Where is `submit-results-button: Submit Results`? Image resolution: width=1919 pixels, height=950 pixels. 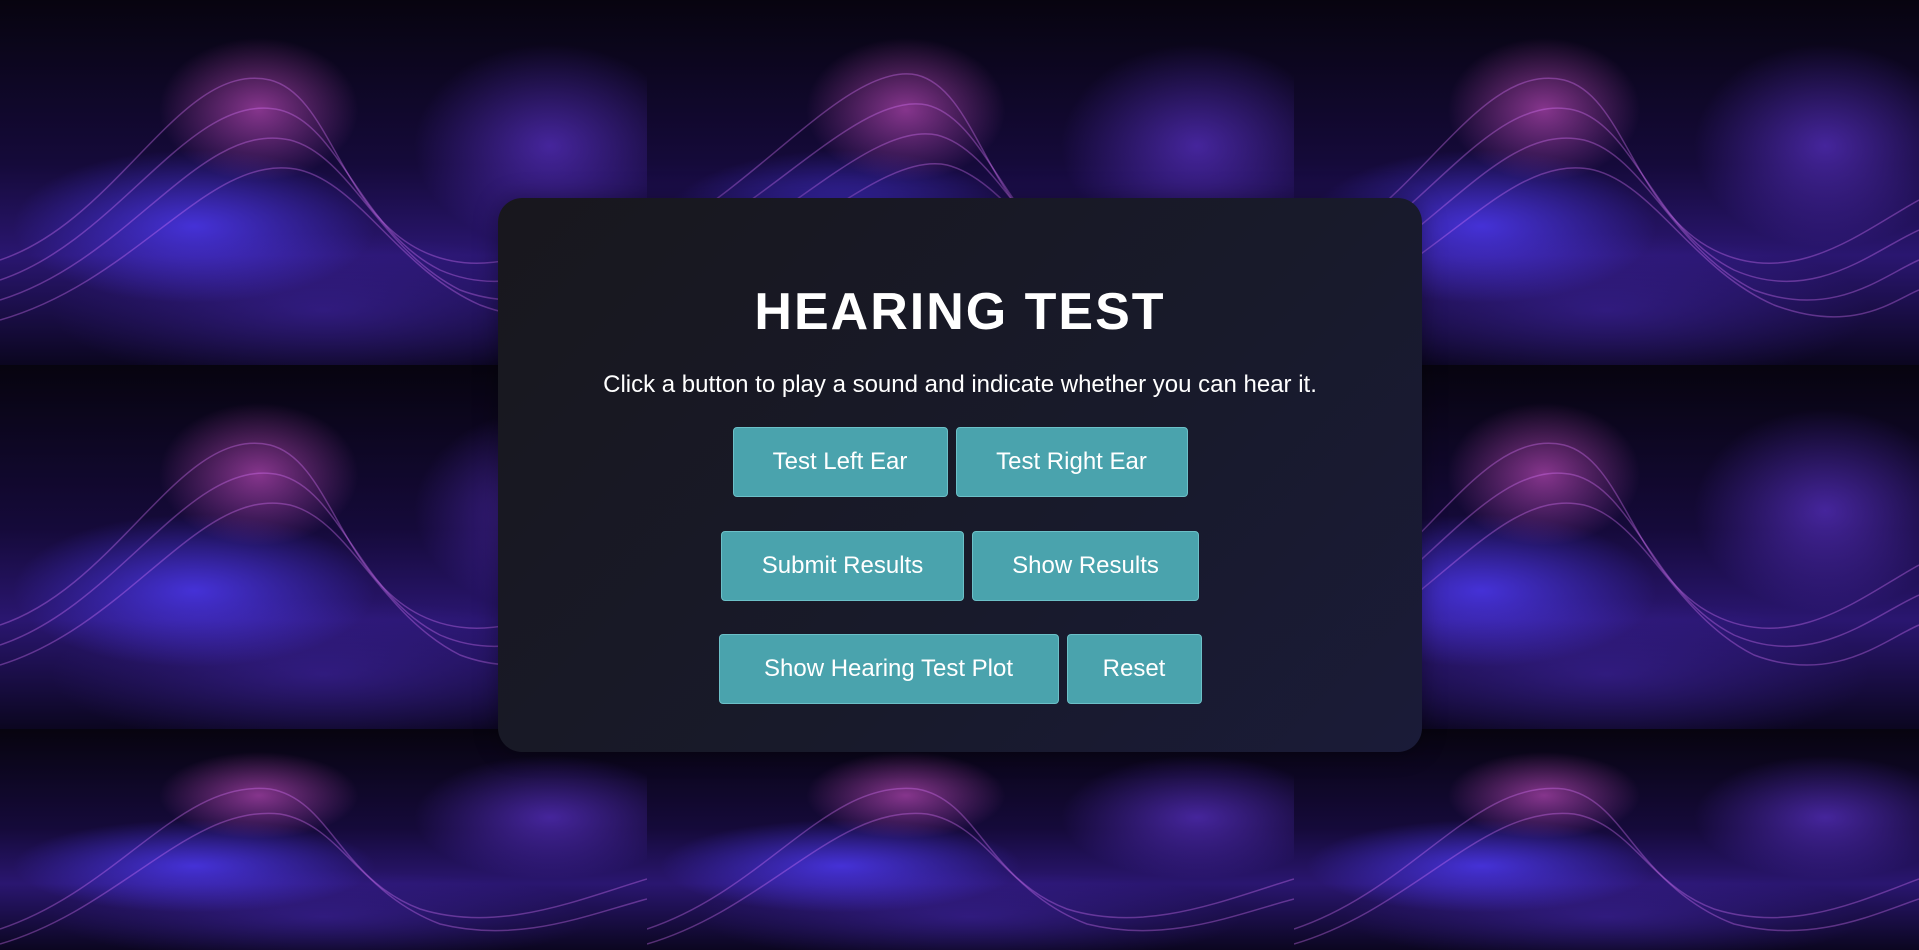
submit-results-button: Submit Results is located at coordinates (842, 566).